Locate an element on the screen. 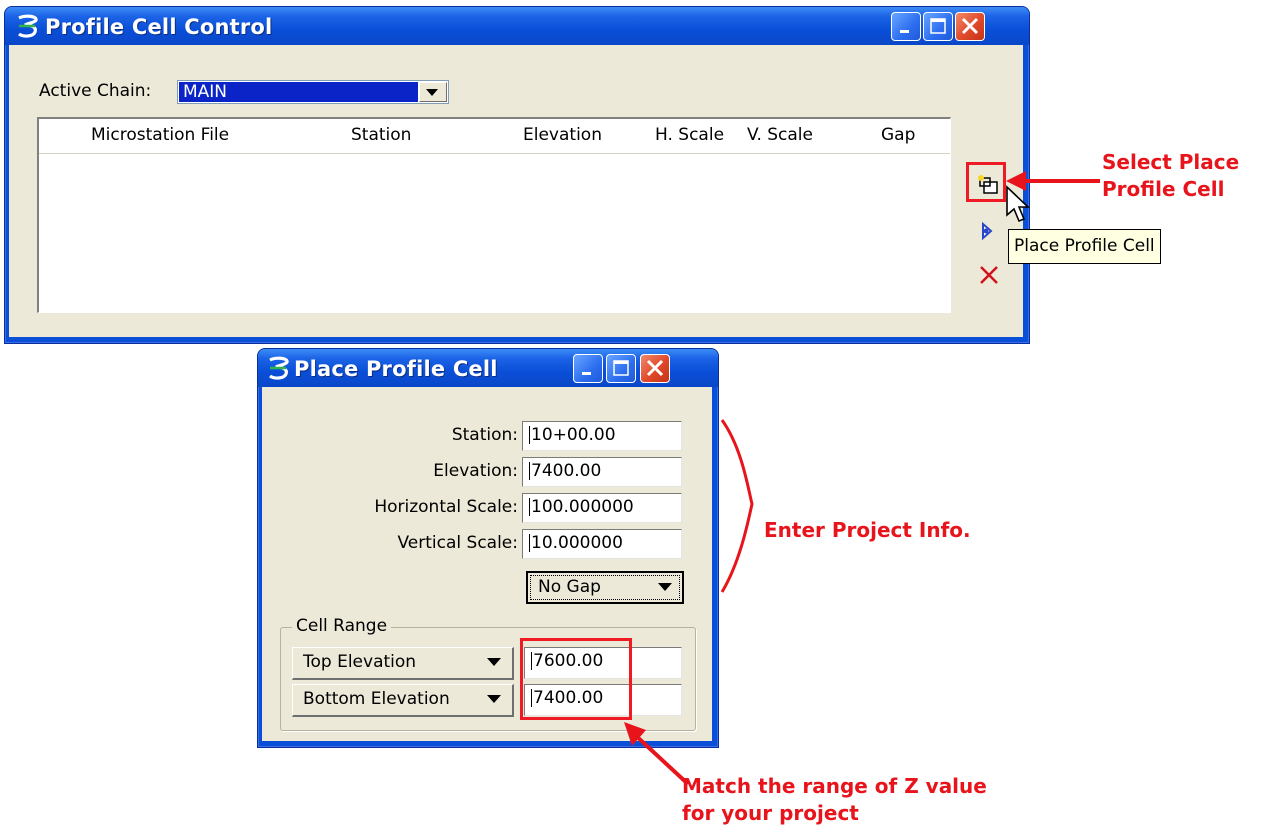 The image size is (1274, 833). column-header-gap: Gap is located at coordinates (898, 135).